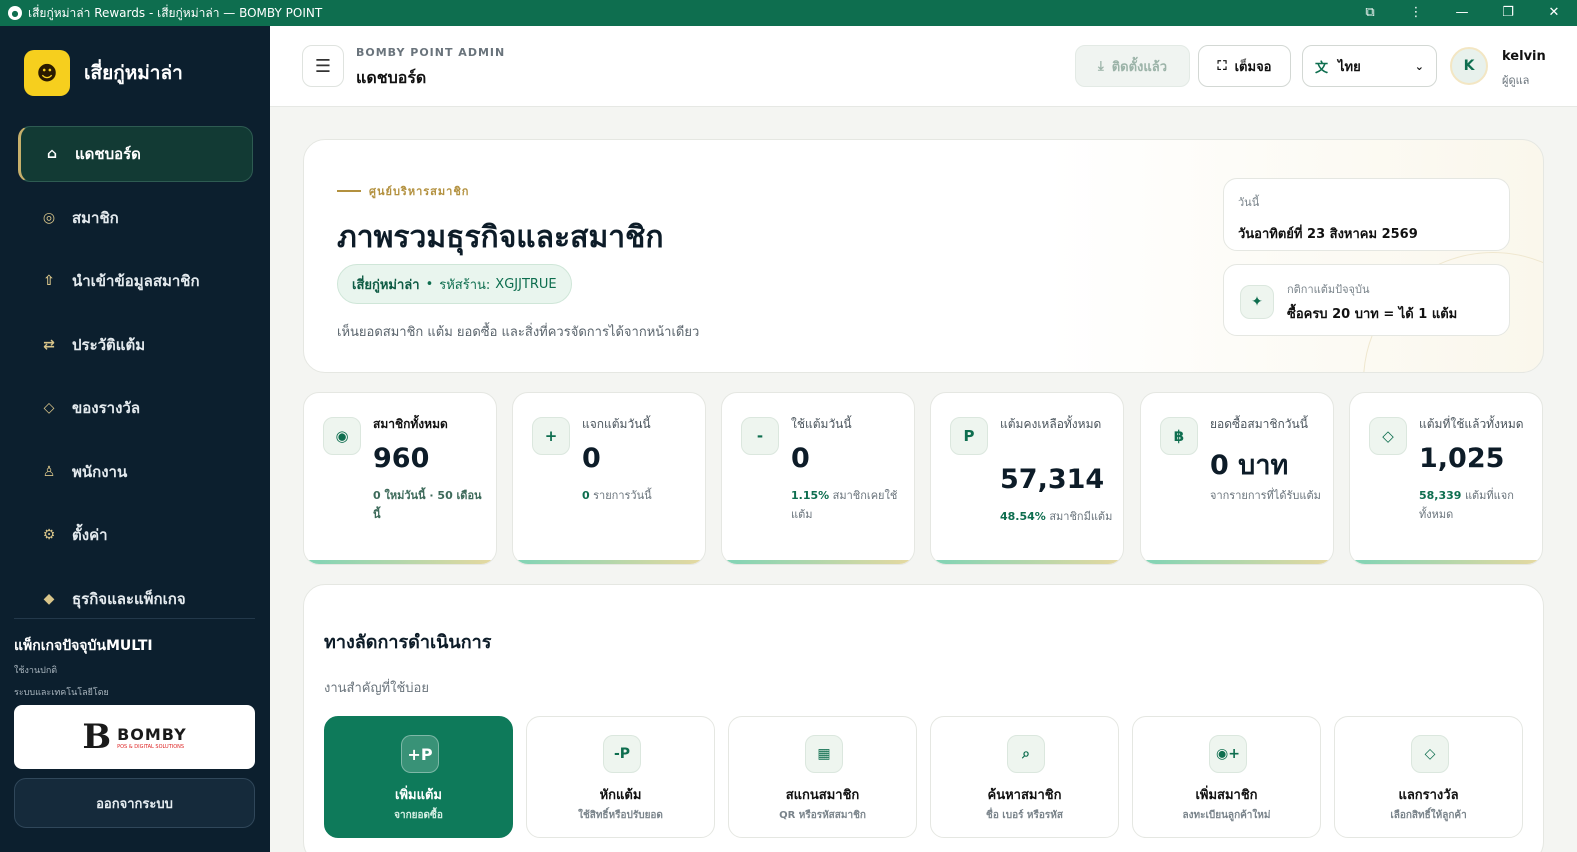  Describe the element at coordinates (430, 505) in the screenshot. I see `stat-note: 0 ใหม่วันนี้ · 50 เดือนนี้` at that location.